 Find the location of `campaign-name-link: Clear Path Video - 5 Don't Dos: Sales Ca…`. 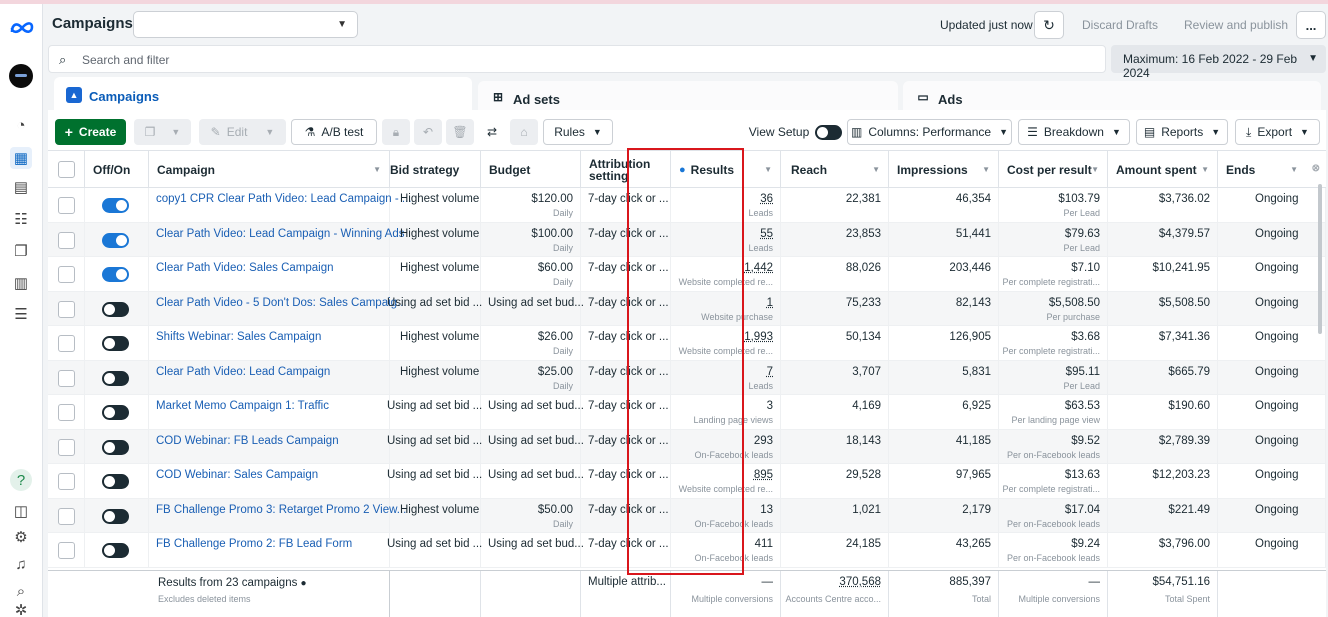

campaign-name-link: Clear Path Video - 5 Don't Dos: Sales Ca… is located at coordinates (281, 303).